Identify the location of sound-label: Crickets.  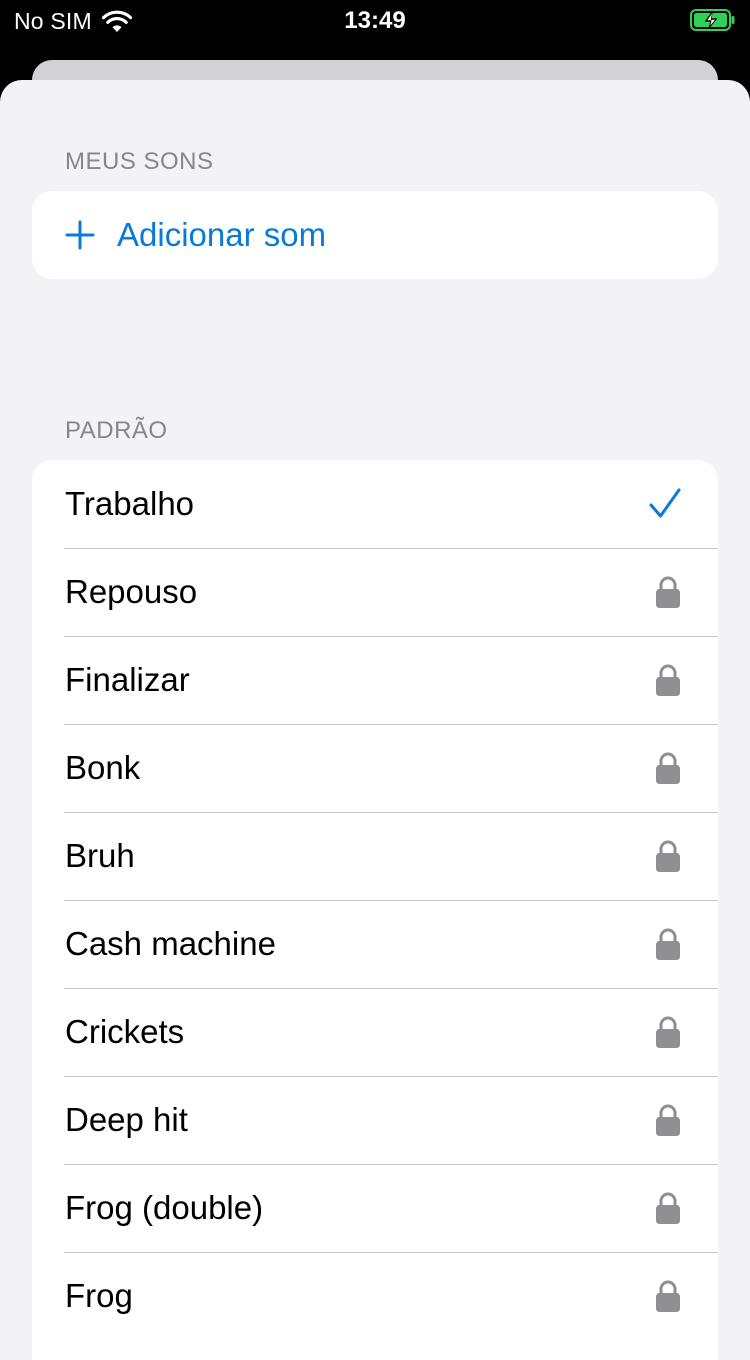
(125, 1031).